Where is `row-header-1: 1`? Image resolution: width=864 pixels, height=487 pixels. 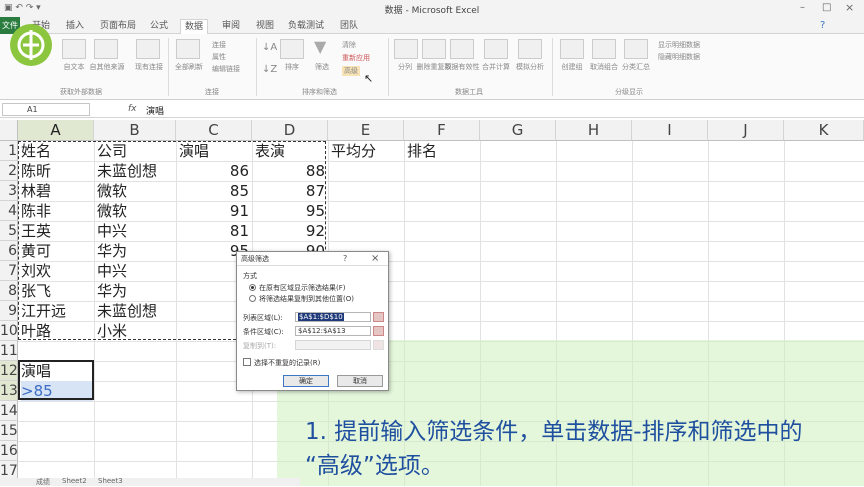
row-header-1: 1 is located at coordinates (9, 151).